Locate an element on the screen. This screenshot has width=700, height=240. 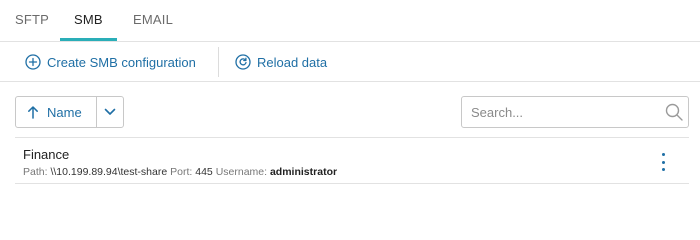
search-box is located at coordinates (575, 112).